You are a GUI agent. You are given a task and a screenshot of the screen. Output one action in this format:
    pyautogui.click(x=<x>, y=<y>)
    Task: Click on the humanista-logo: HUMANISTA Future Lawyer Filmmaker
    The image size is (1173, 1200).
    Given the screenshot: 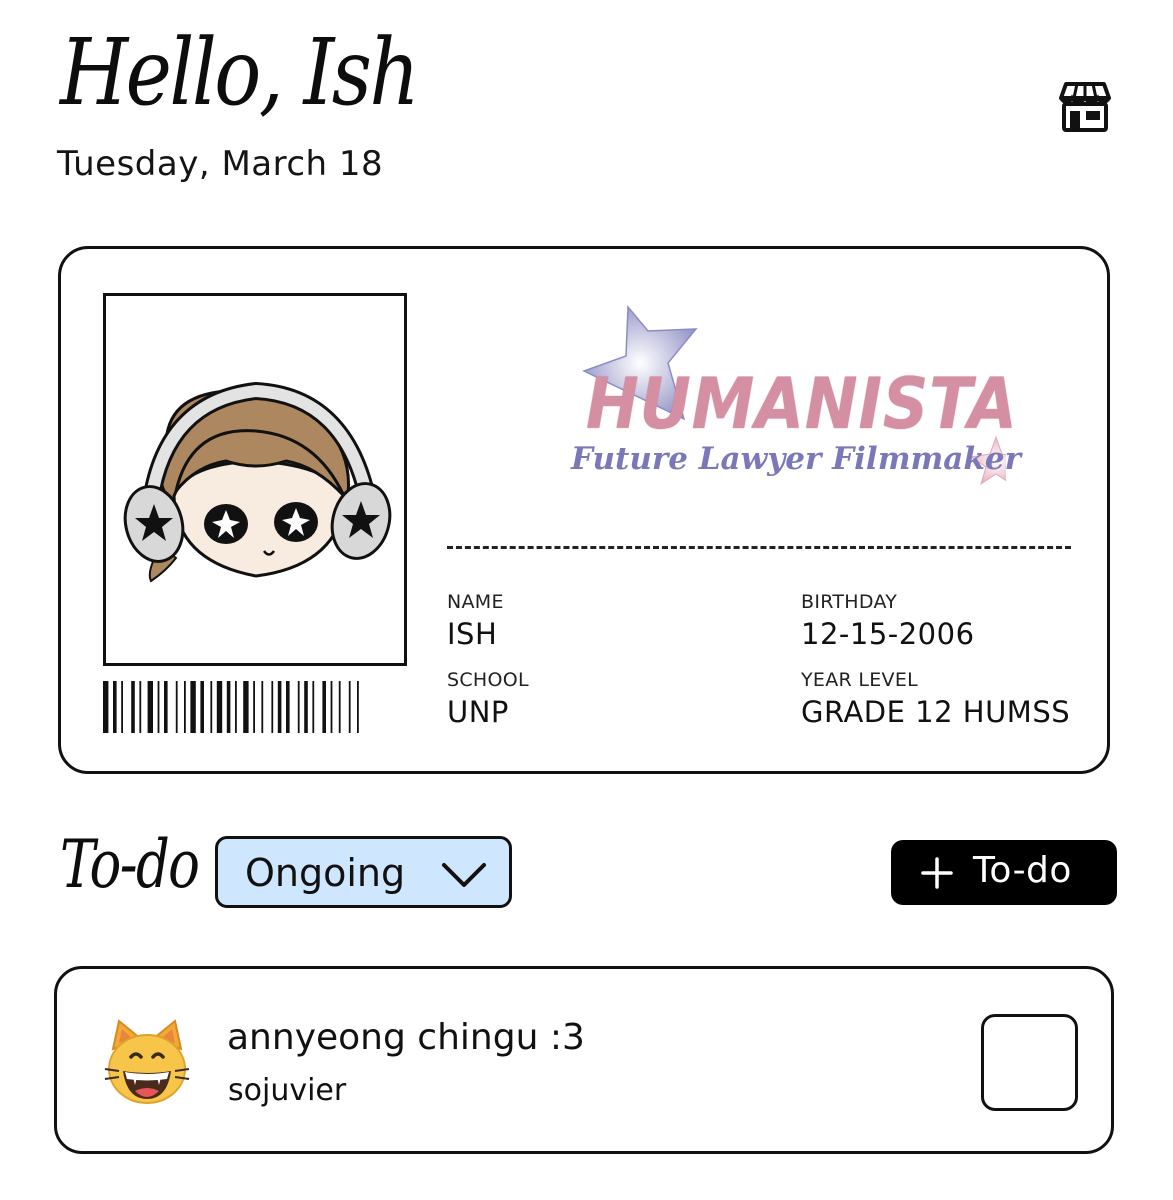 What is the action you would take?
    pyautogui.click(x=768, y=401)
    